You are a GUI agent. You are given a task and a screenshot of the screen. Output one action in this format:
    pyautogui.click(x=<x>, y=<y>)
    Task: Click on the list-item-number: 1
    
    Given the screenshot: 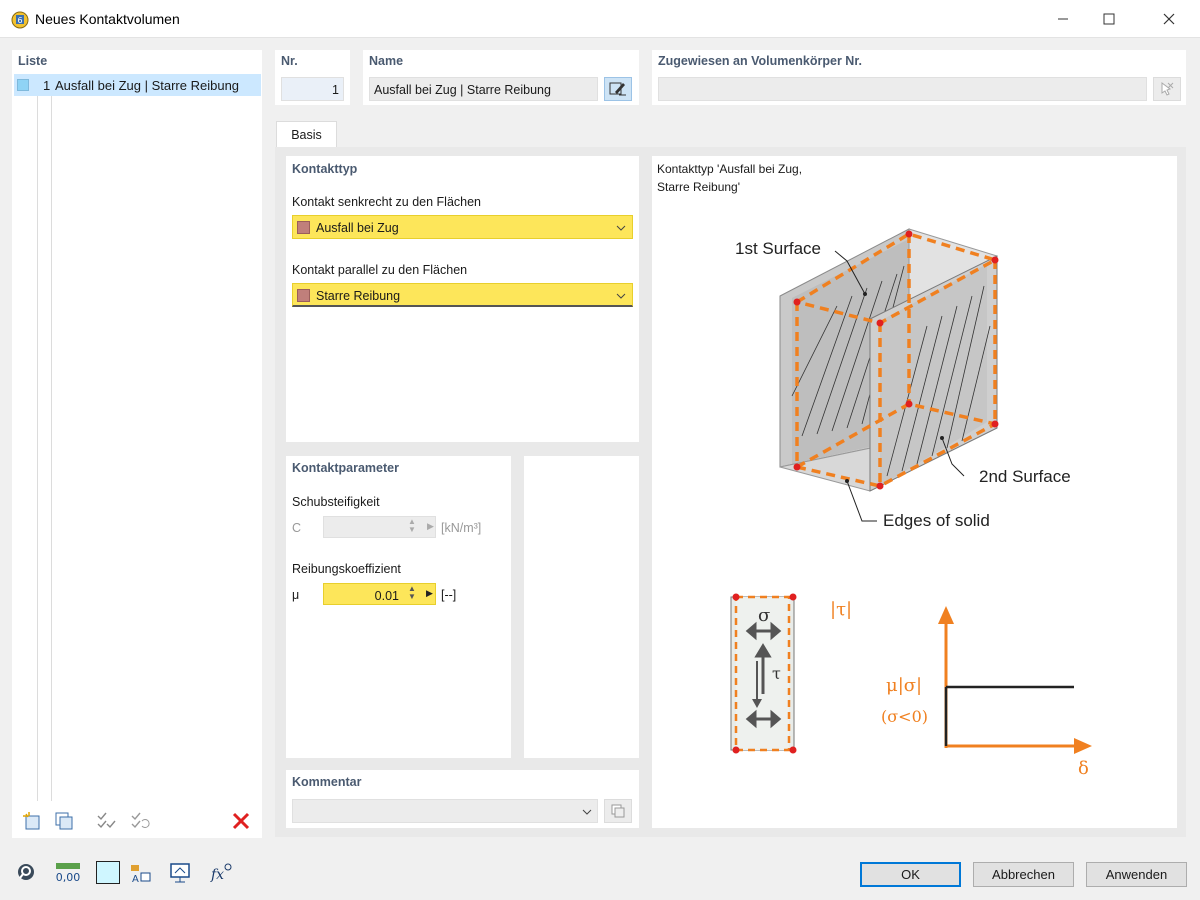 What is the action you would take?
    pyautogui.click(x=47, y=85)
    